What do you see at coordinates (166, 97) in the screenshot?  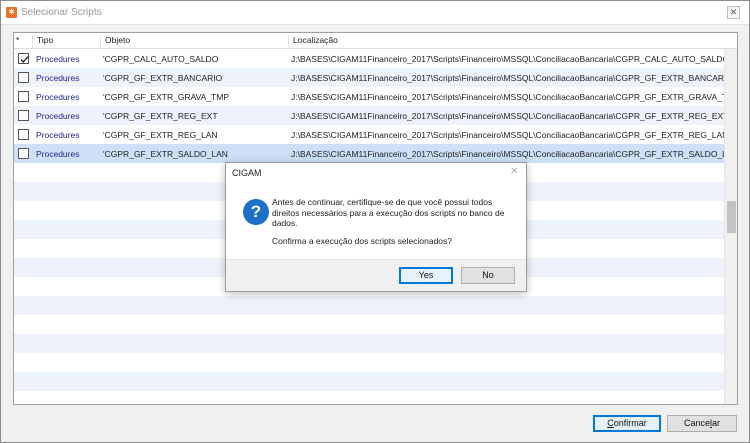 I see `cell-objeto: 'CGPR_GF_EXTR_GRAVA_TMP` at bounding box center [166, 97].